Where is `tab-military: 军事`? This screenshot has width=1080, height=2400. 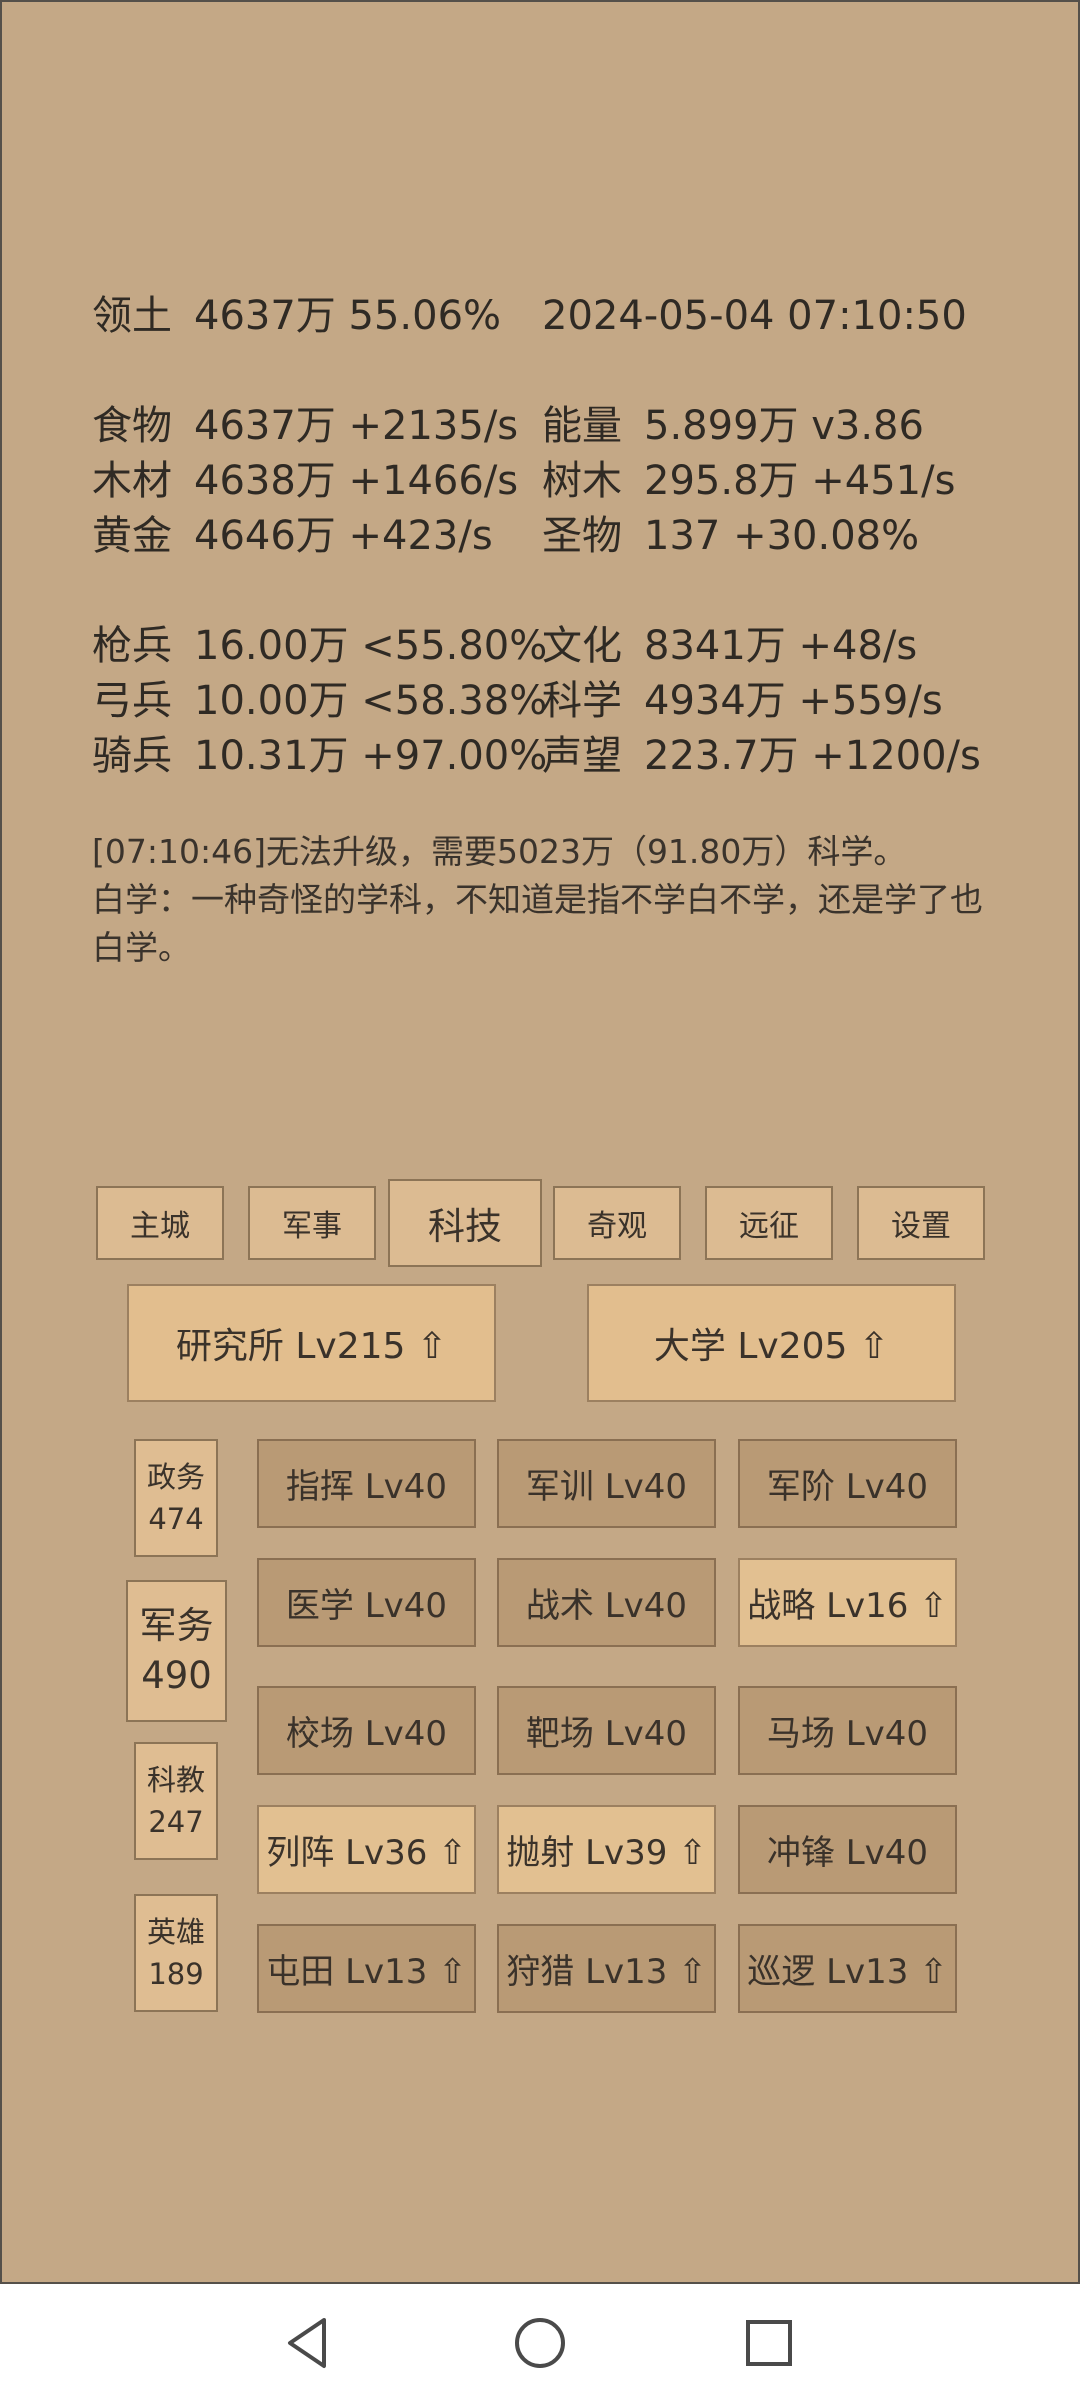 tab-military: 军事 is located at coordinates (312, 1223).